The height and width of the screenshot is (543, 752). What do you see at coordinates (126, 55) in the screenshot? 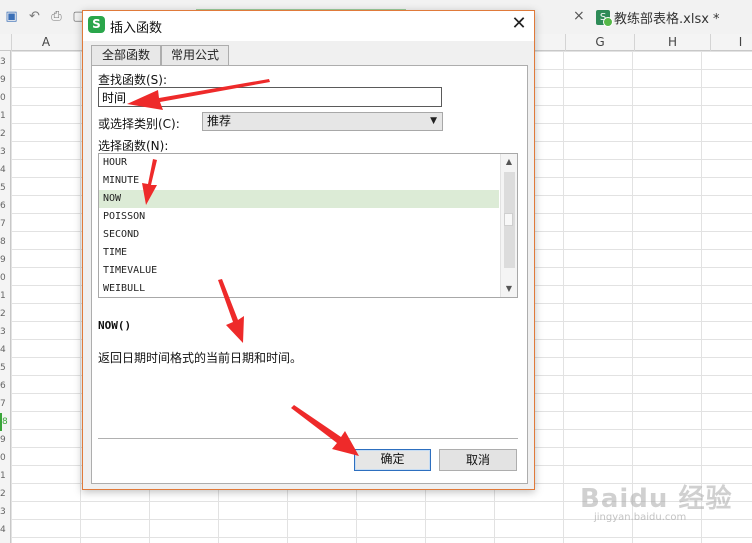
I see `tab-all-functions: 全部函数` at bounding box center [126, 55].